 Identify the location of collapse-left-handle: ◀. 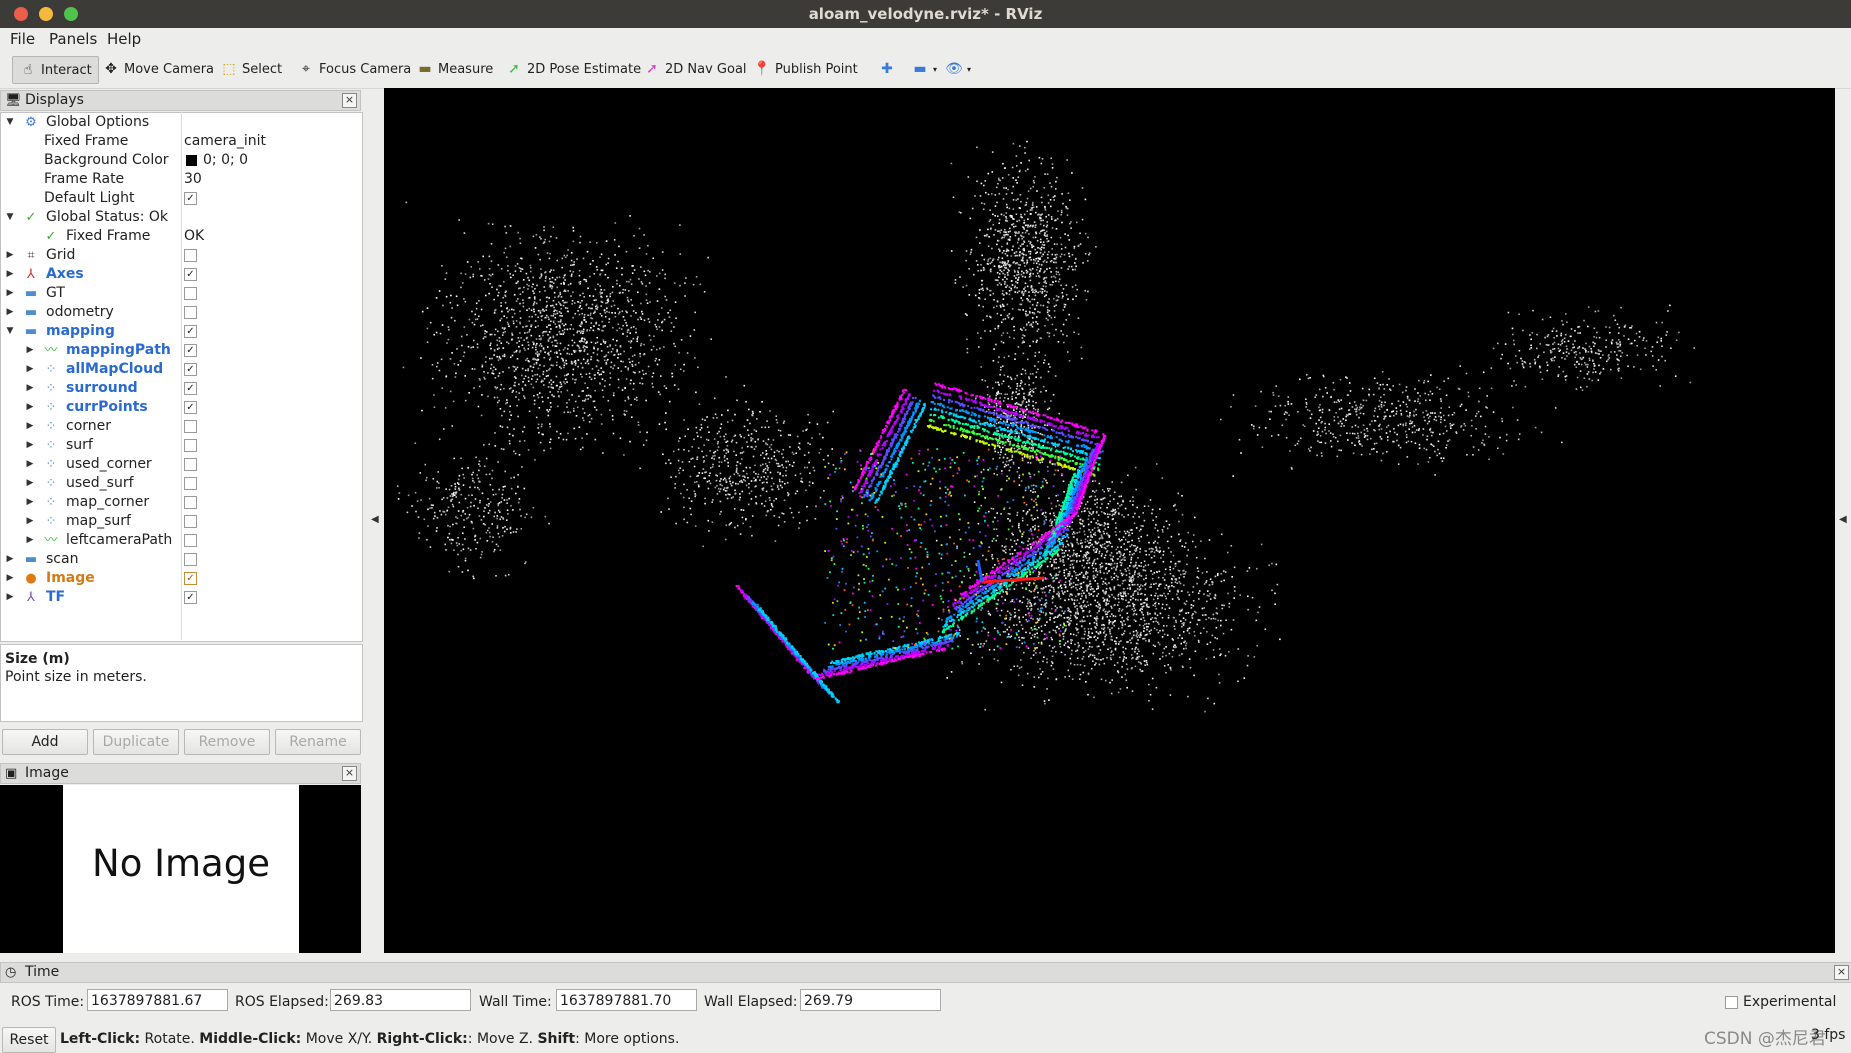
(375, 519).